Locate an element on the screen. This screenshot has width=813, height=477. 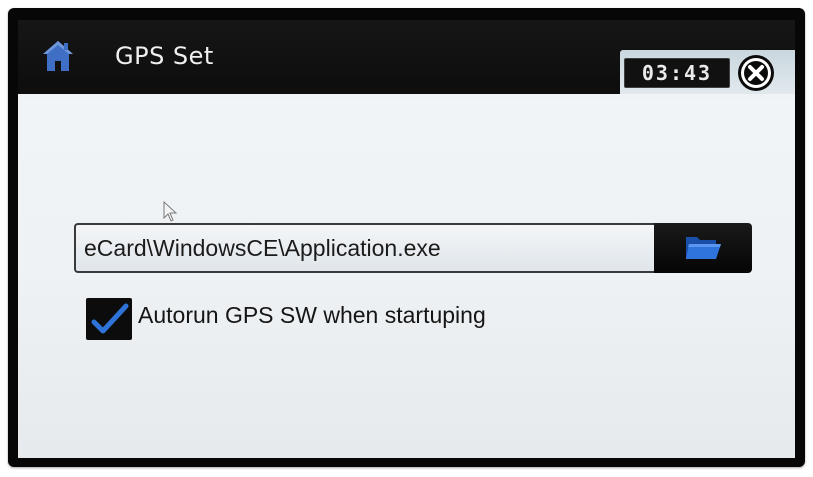
close-icon is located at coordinates (756, 73).